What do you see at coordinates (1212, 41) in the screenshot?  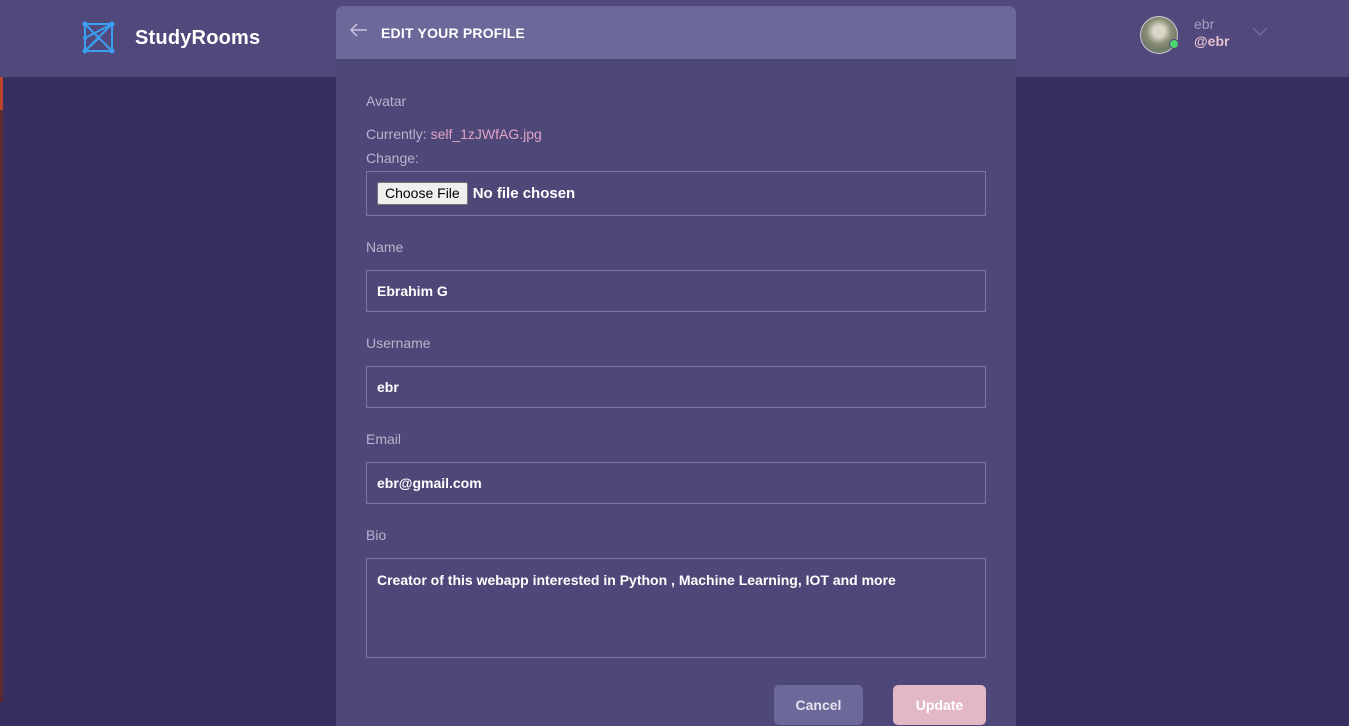 I see `user-handle: @ebr` at bounding box center [1212, 41].